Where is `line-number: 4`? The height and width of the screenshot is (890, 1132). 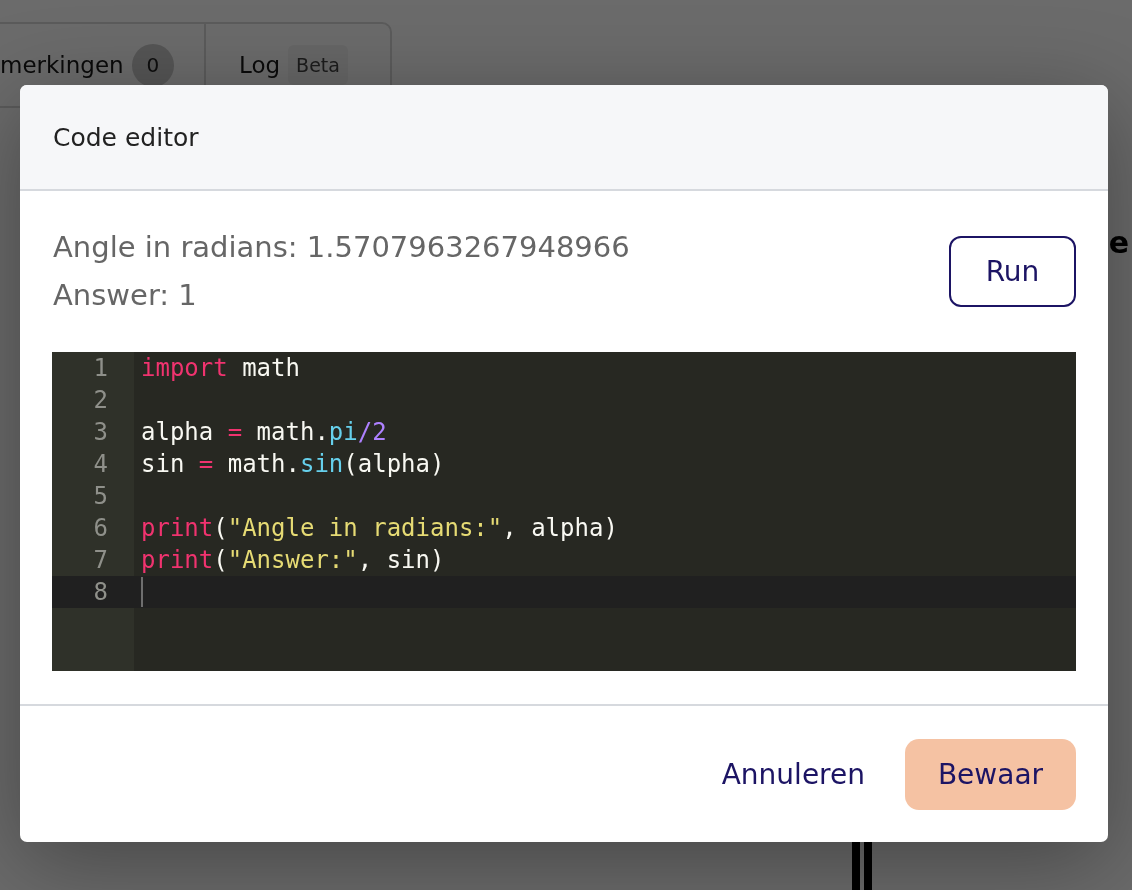
line-number: 4 is located at coordinates (100, 464).